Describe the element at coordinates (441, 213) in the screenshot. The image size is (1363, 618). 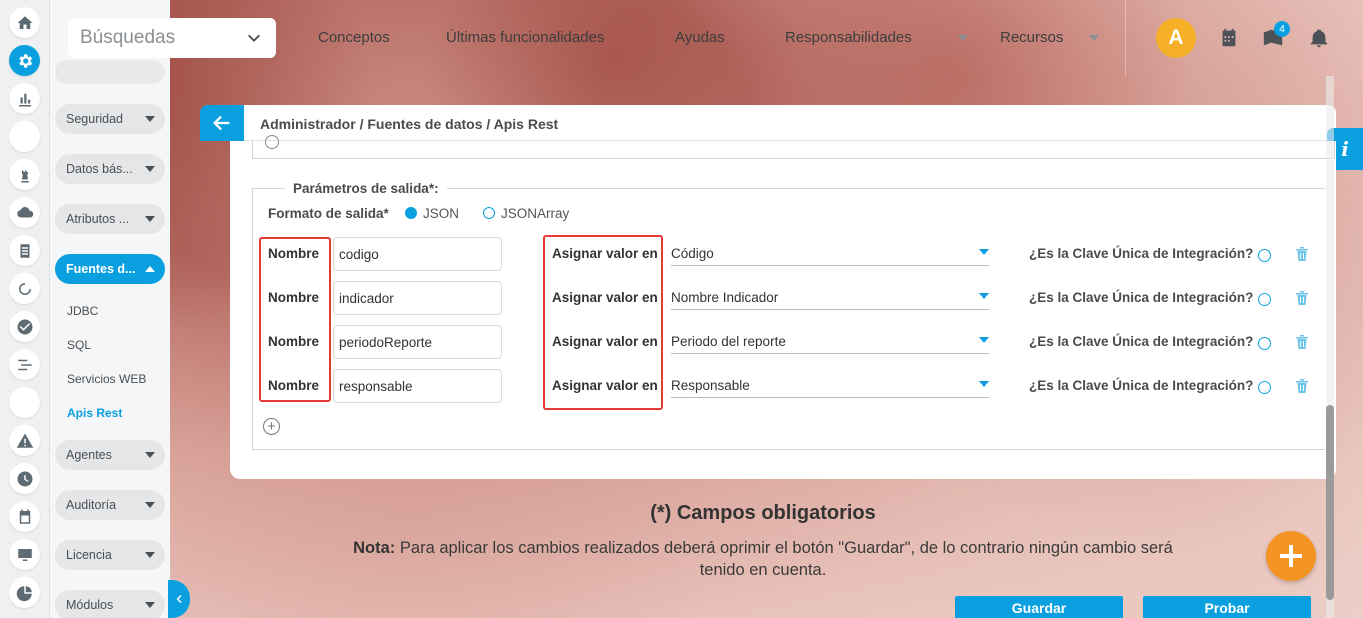
I see `format-json-label: JSON` at that location.